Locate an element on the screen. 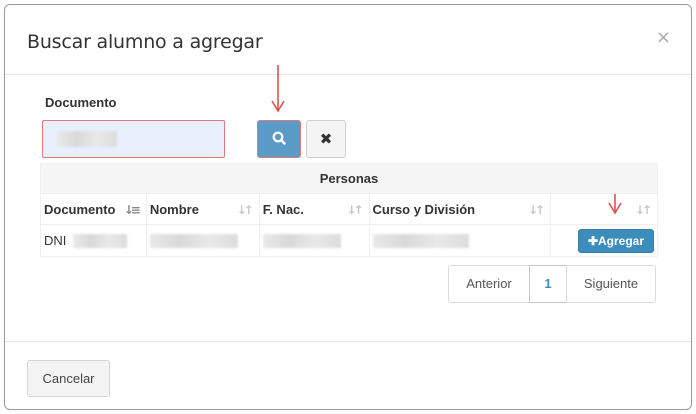 Image resolution: width=696 pixels, height=414 pixels. cell-documento: DNI is located at coordinates (93, 240).